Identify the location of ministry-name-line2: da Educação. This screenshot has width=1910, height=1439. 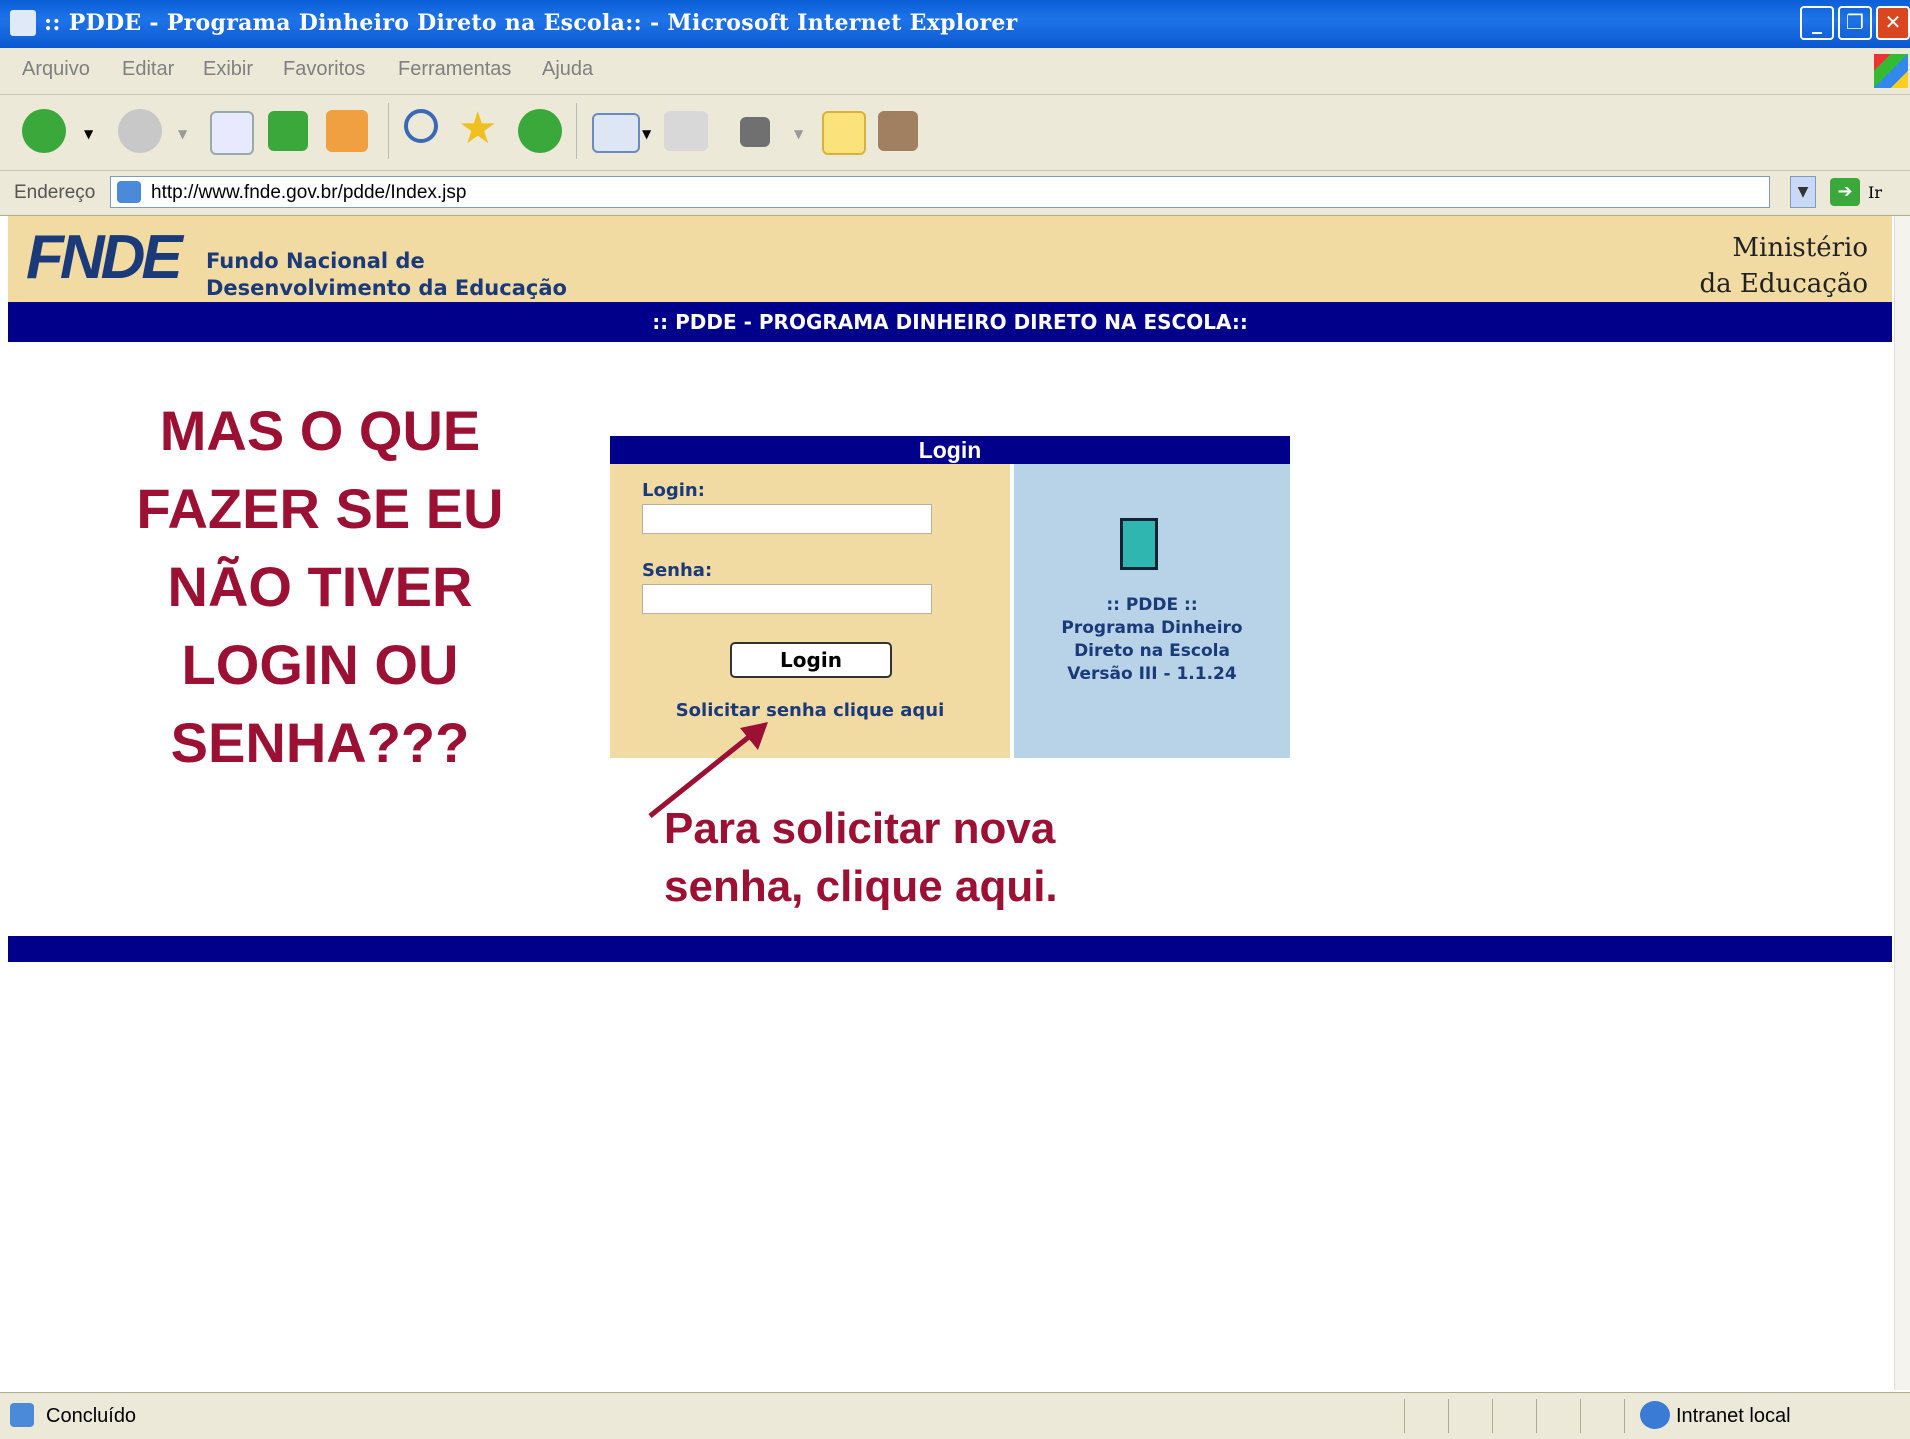
(1783, 284).